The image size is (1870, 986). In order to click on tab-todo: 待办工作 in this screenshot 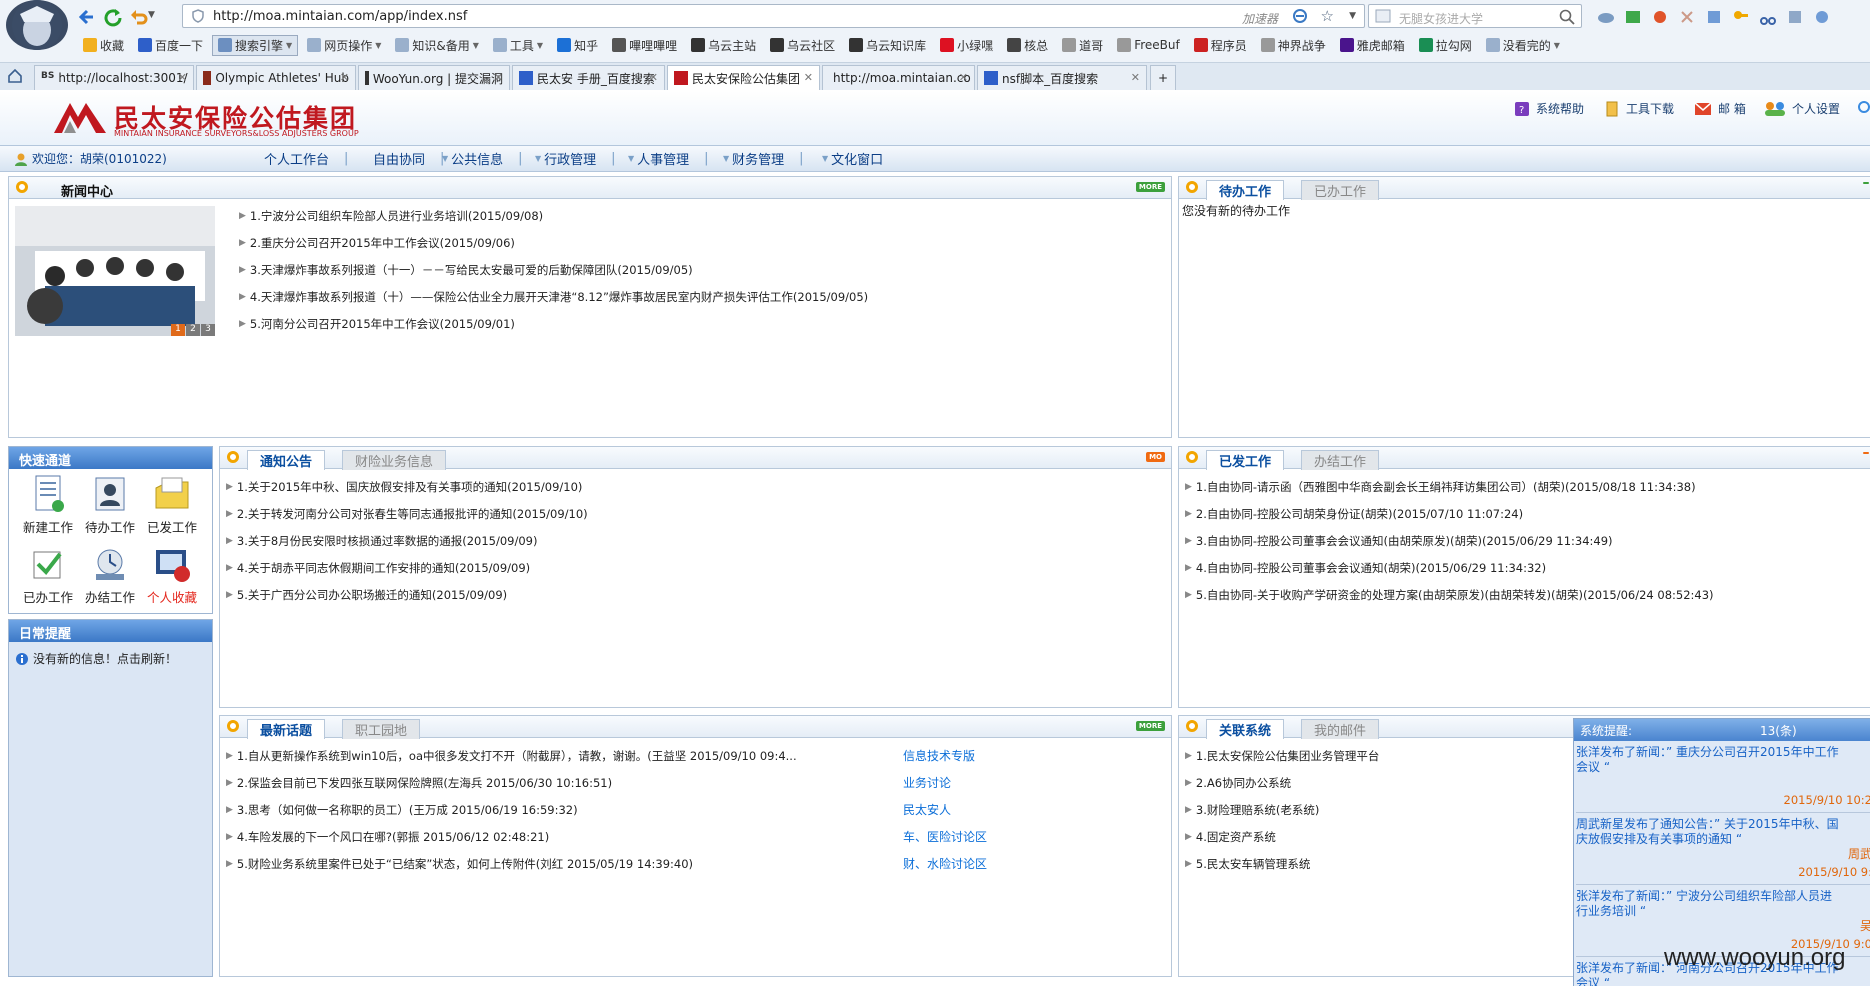, I will do `click(1245, 190)`.